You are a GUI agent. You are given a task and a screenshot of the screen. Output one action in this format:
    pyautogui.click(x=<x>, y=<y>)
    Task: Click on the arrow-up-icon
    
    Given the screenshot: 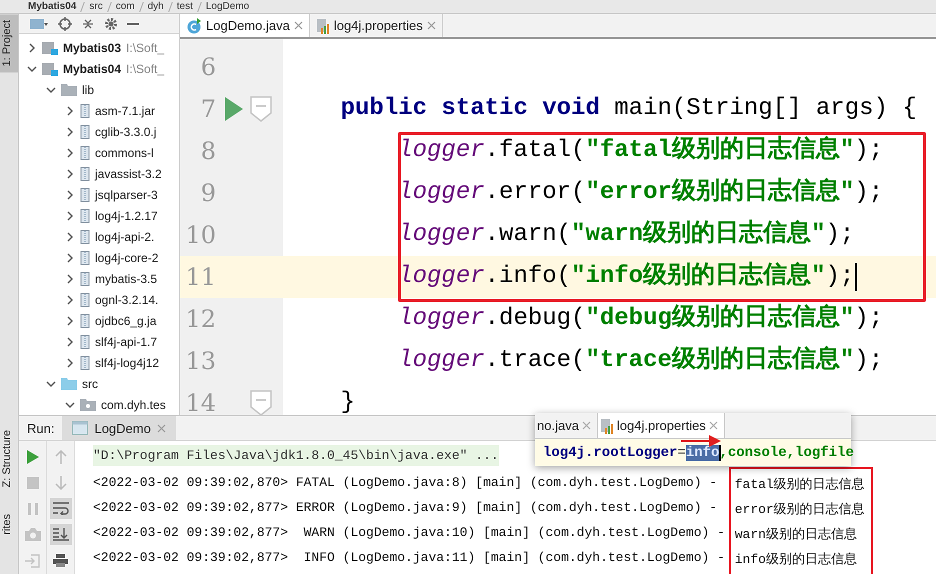 What is the action you would take?
    pyautogui.click(x=60, y=457)
    